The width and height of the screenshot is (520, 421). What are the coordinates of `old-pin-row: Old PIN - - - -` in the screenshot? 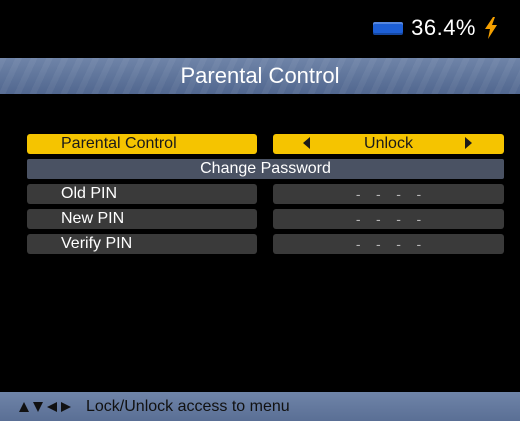 It's located at (265, 194).